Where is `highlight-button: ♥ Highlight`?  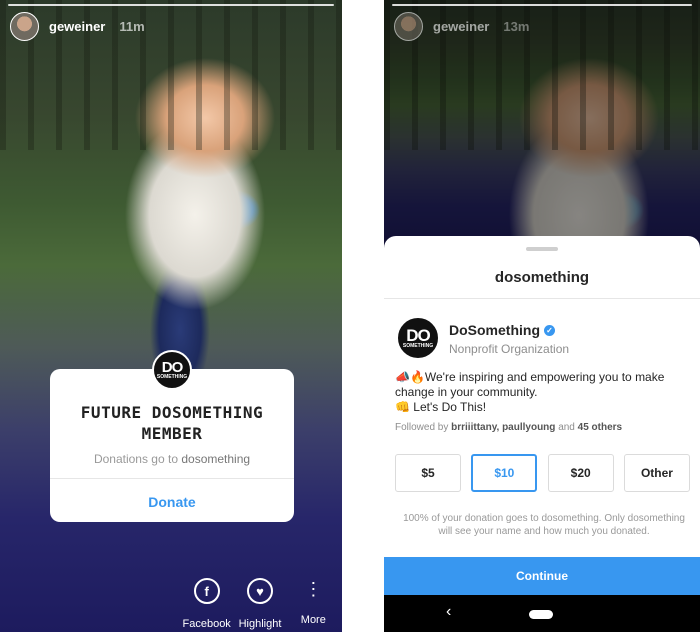 highlight-button: ♥ Highlight is located at coordinates (259, 604).